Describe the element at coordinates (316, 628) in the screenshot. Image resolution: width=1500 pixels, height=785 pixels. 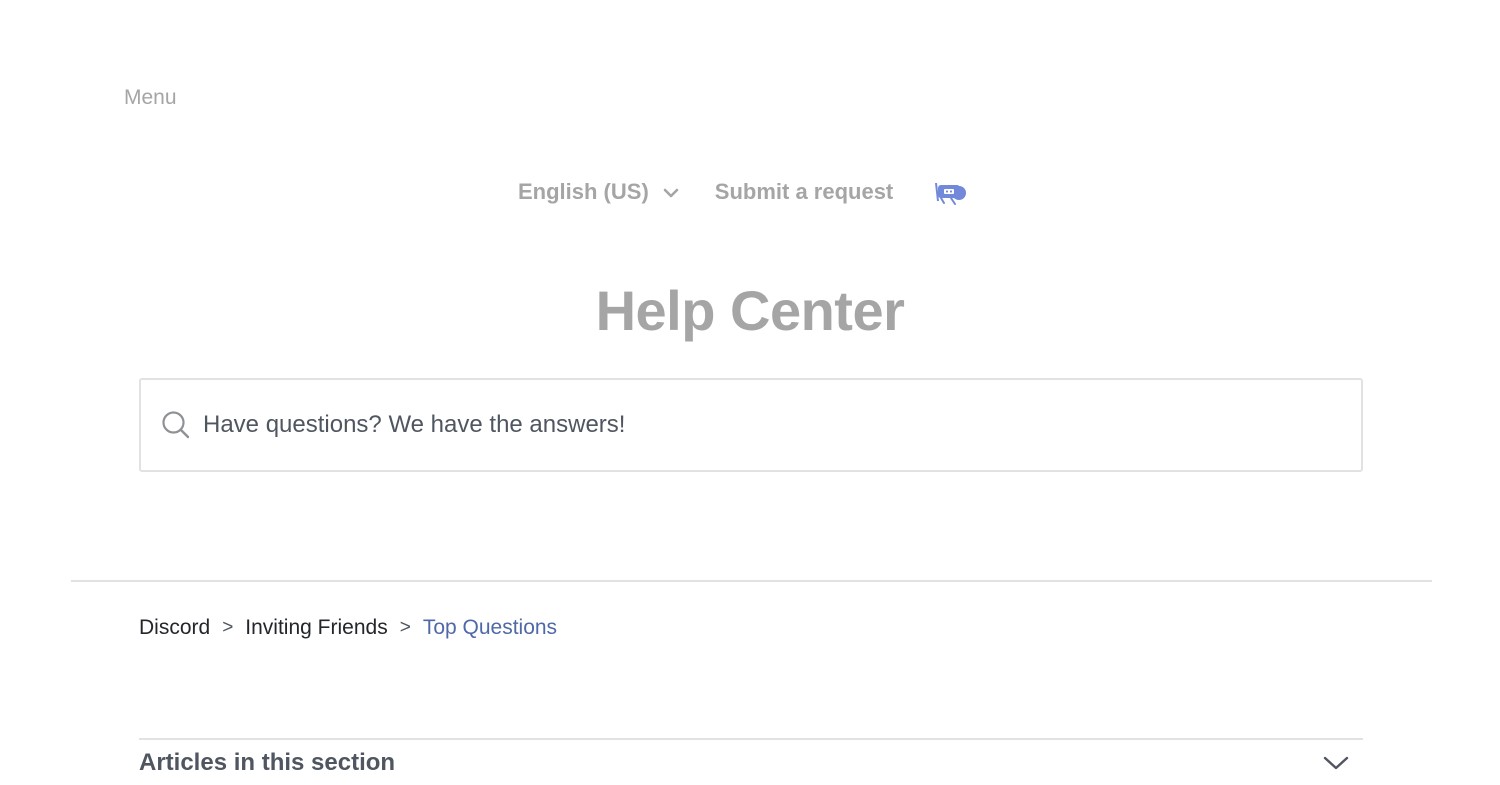
I see `breadcrumb-item-inviting-friends: Inviting Friends` at that location.